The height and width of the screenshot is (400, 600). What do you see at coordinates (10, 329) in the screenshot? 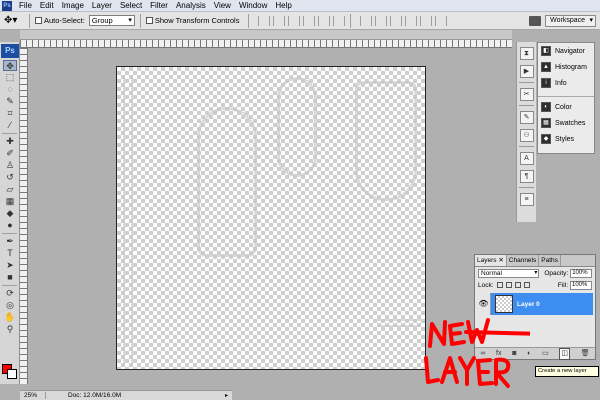
I see `zoom-tool-icon: ⚲` at bounding box center [10, 329].